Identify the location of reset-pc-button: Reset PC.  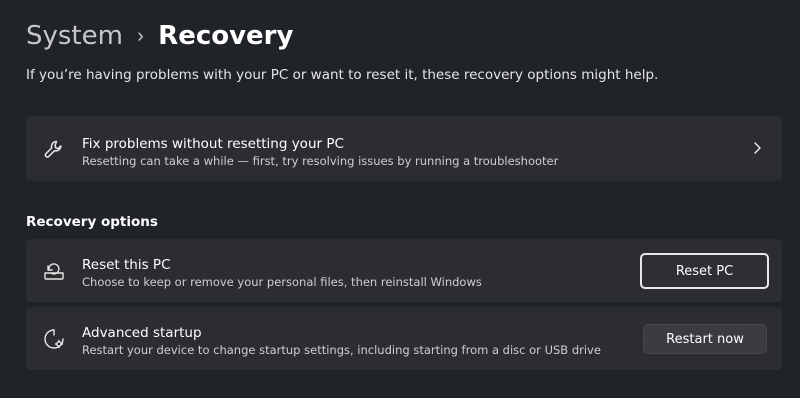
(704, 271).